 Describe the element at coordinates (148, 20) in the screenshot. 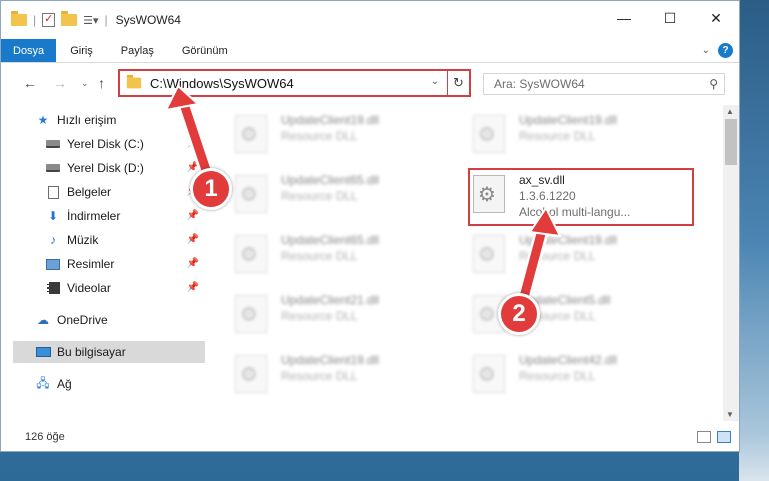

I see `window-title: SysWOW64` at that location.